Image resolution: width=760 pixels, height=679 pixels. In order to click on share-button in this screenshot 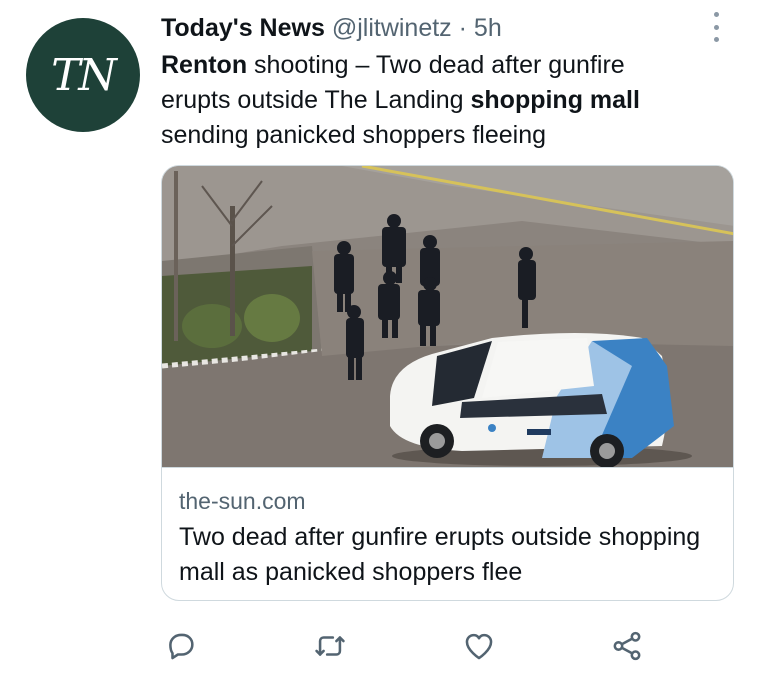, I will do `click(627, 646)`.